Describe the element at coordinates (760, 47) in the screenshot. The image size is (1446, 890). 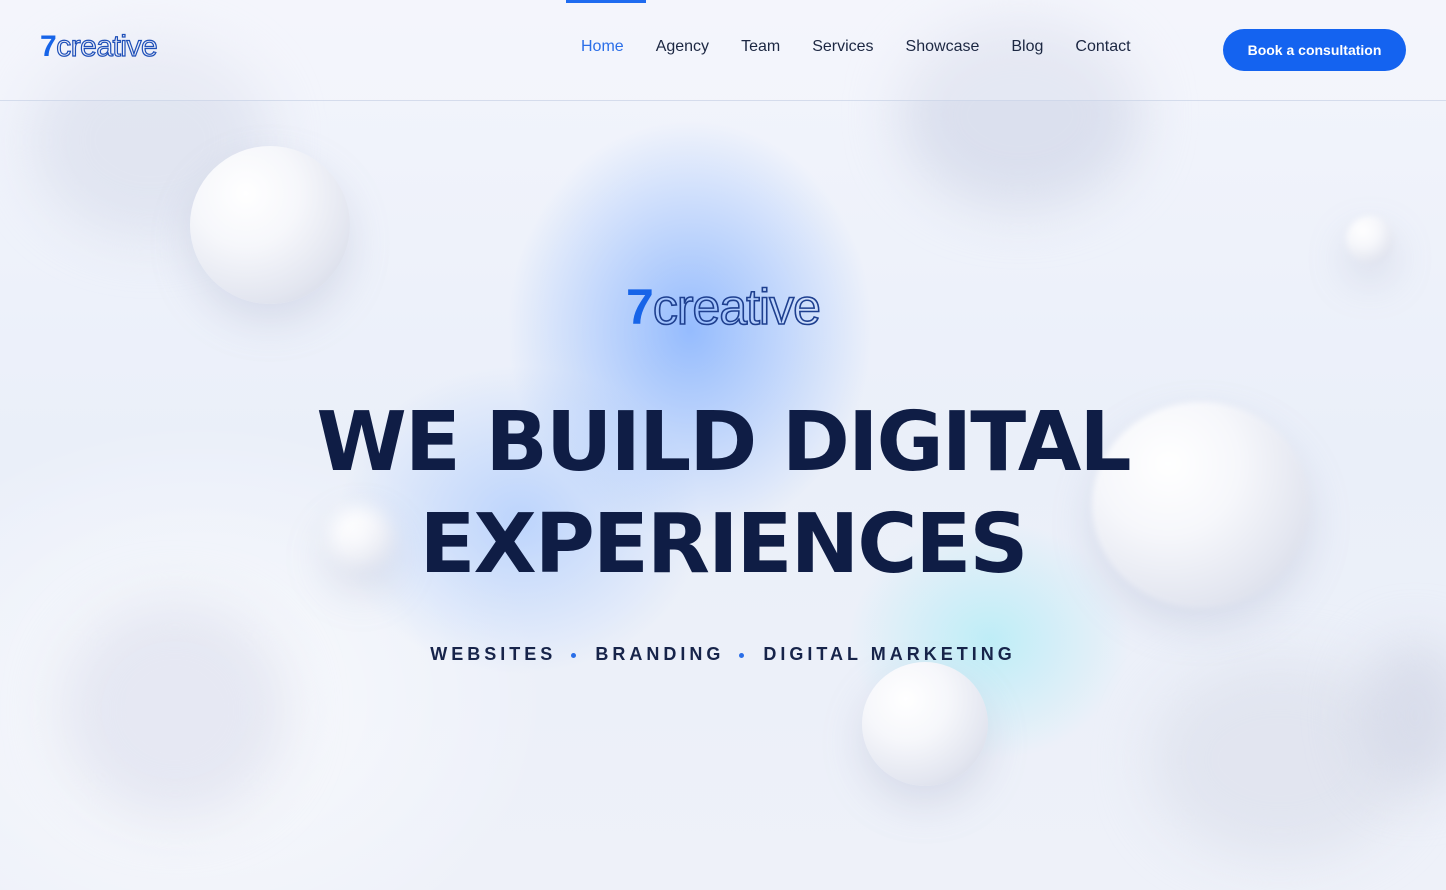
I see `nav-item-team: Team` at that location.